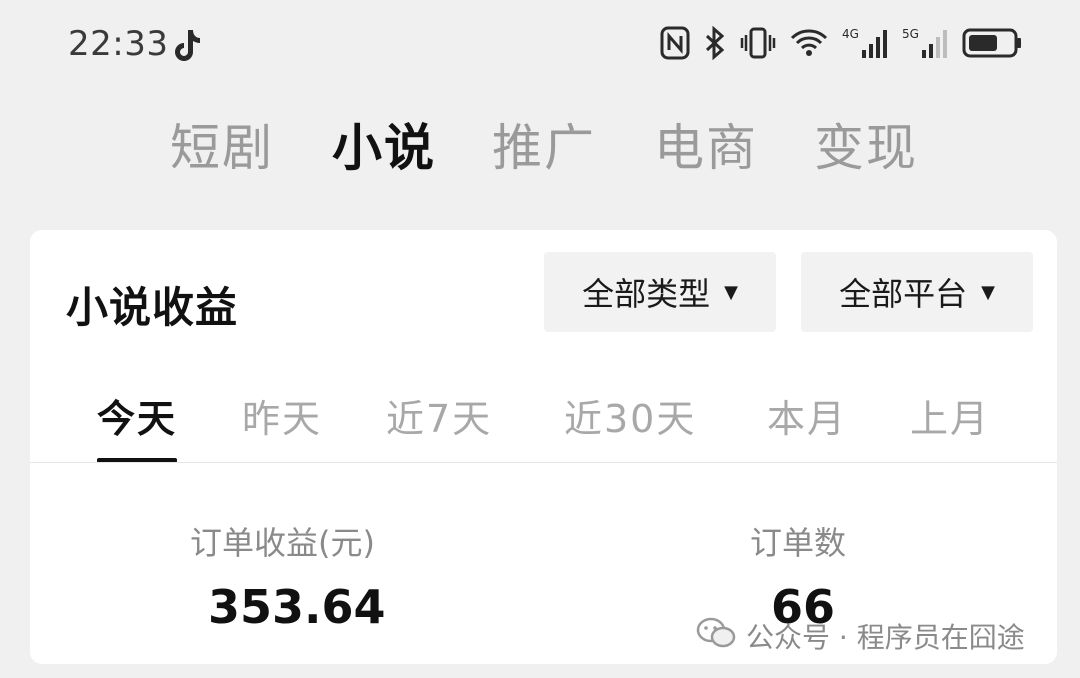 This screenshot has width=1080, height=678. Describe the element at coordinates (903, 294) in the screenshot. I see `platform-filter-label: 全部平台` at that location.